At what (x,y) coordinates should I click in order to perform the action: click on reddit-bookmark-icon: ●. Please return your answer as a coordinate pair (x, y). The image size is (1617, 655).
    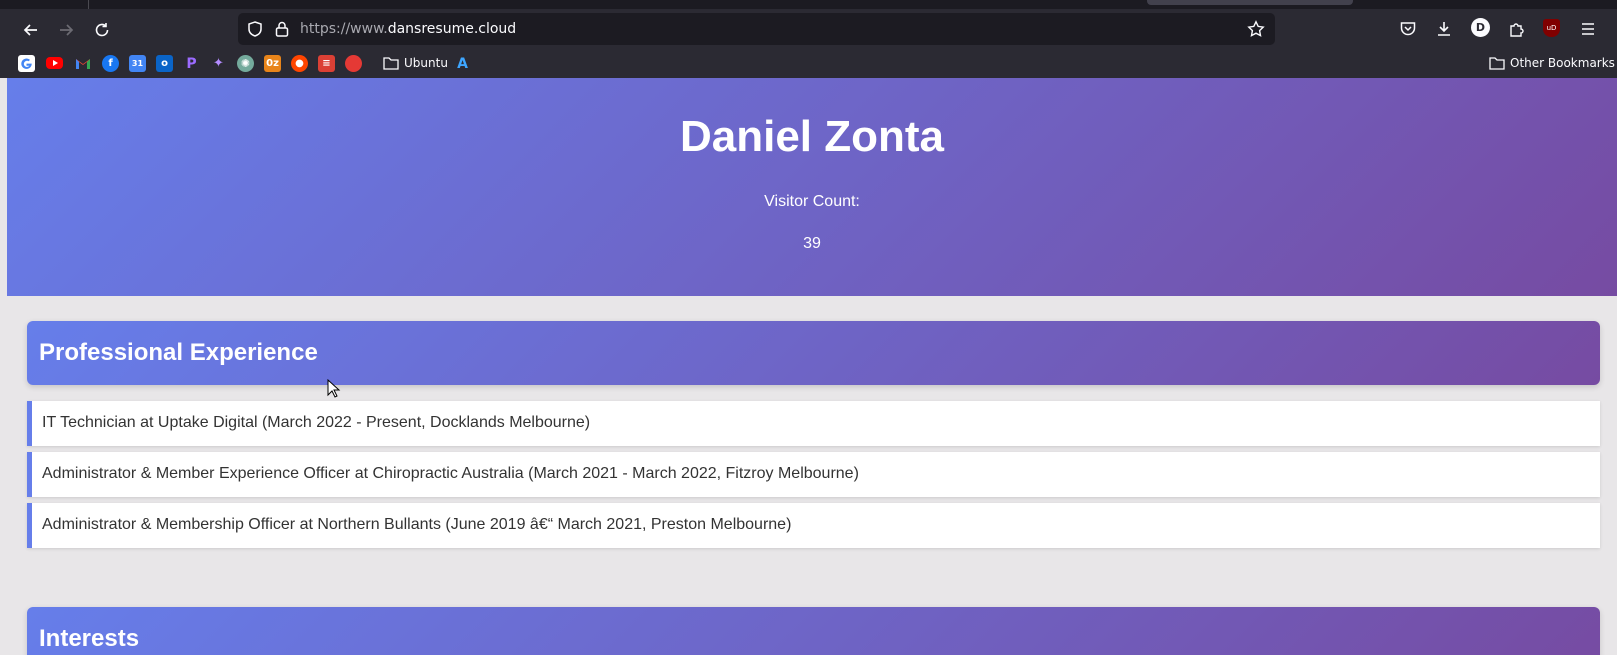
    Looking at the image, I should click on (299, 63).